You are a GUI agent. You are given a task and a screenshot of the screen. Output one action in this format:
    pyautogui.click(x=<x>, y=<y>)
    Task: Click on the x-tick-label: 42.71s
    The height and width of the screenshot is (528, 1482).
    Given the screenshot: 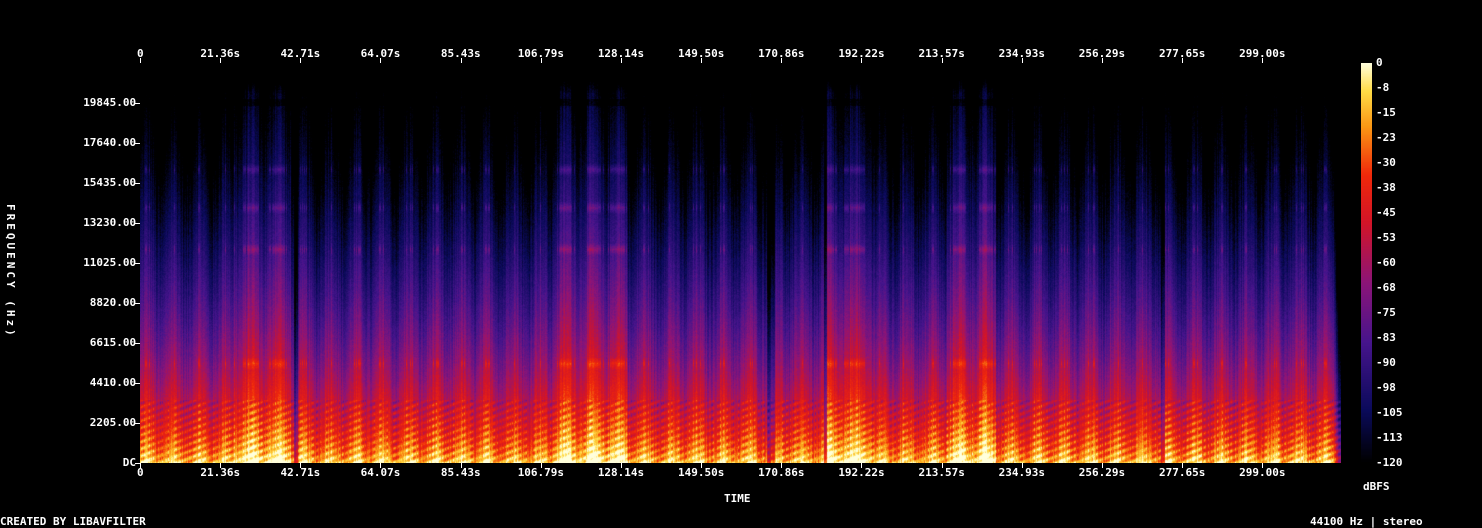 What is the action you would take?
    pyautogui.click(x=300, y=472)
    